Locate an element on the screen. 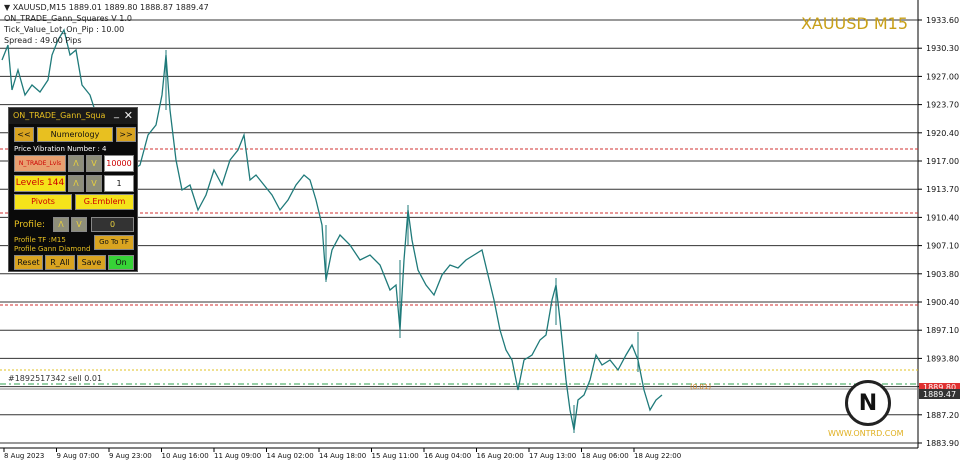 This screenshot has height=462, width=960. time-label: 15 Aug 11:00 is located at coordinates (395, 456).